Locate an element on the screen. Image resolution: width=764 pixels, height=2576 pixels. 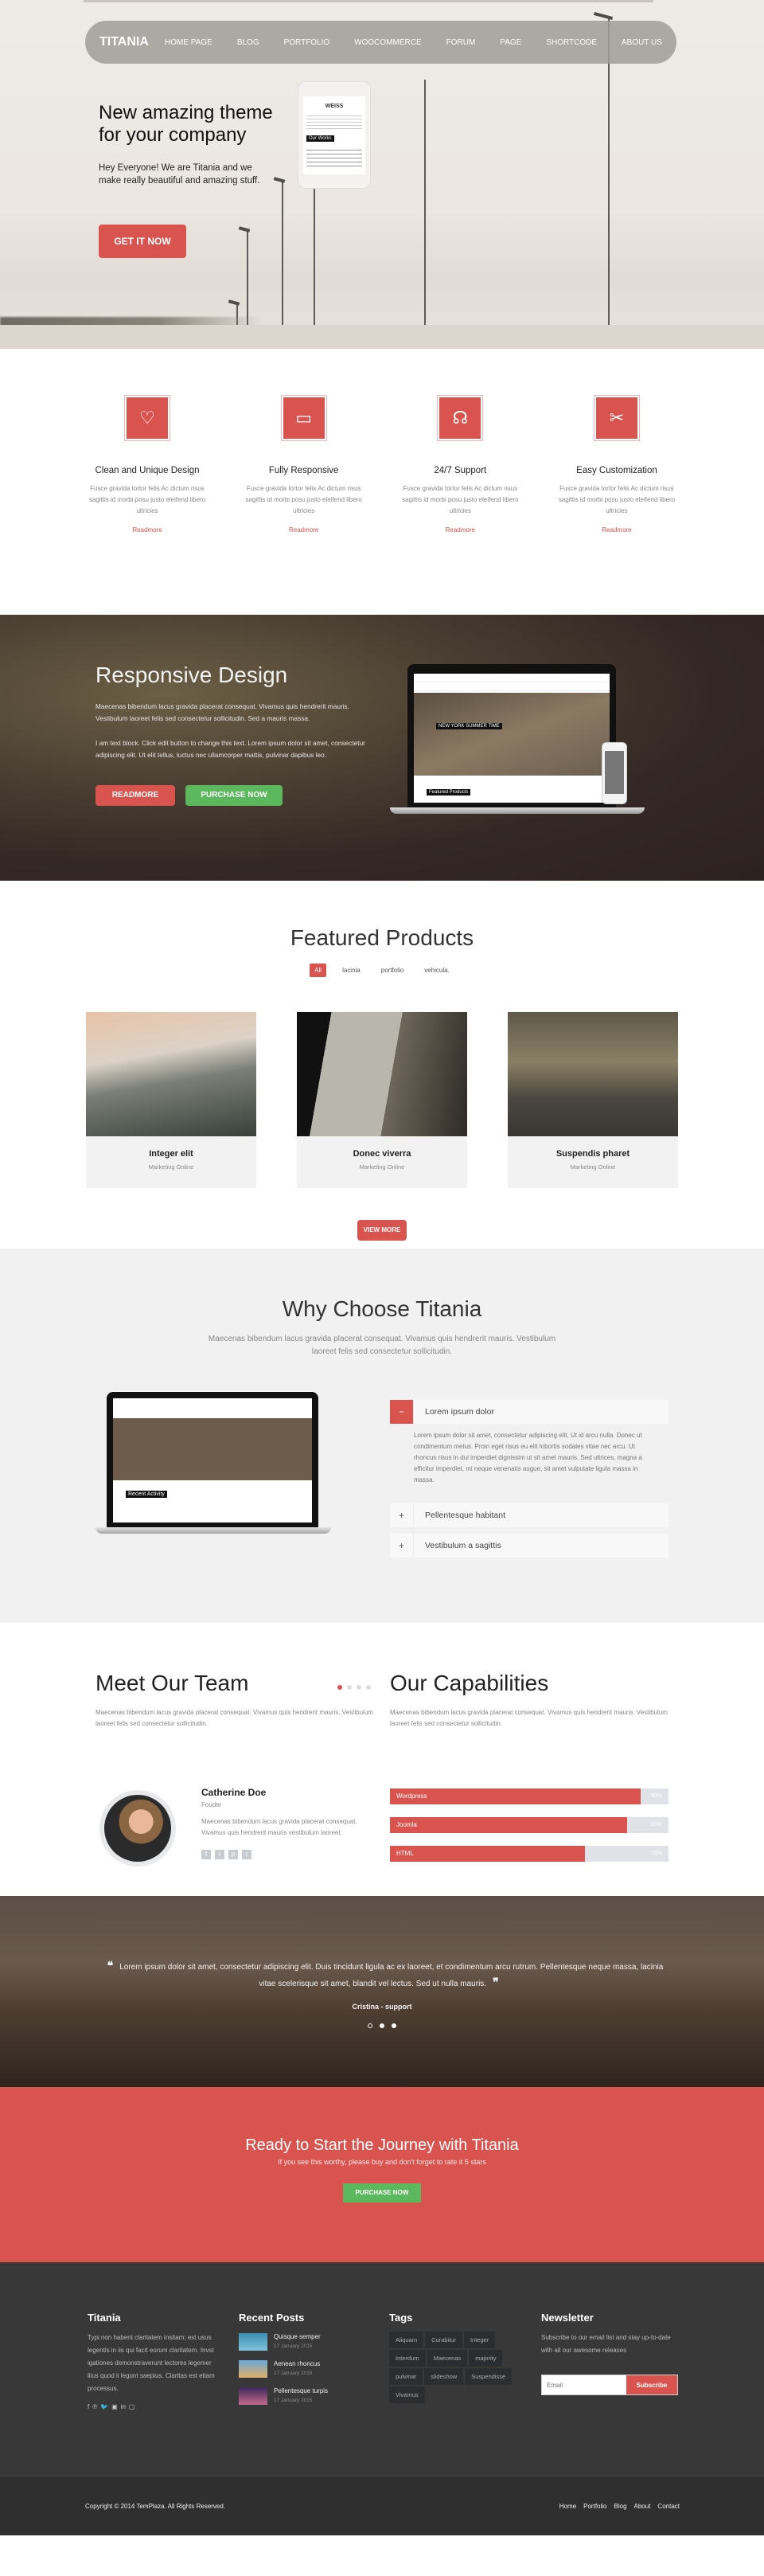
nav-item-page: PAGE is located at coordinates (510, 43).